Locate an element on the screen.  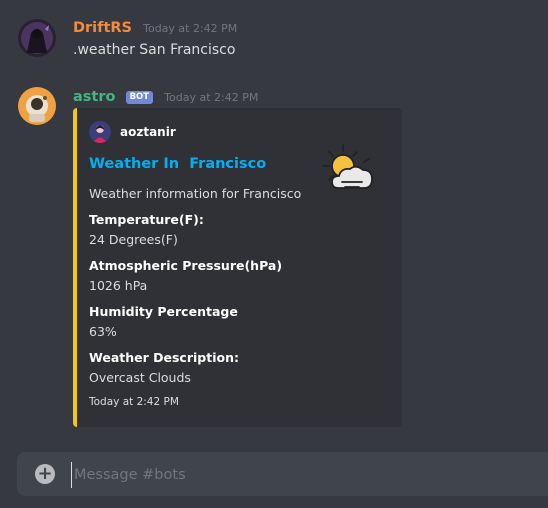
embed-author: aoztanir is located at coordinates (132, 132).